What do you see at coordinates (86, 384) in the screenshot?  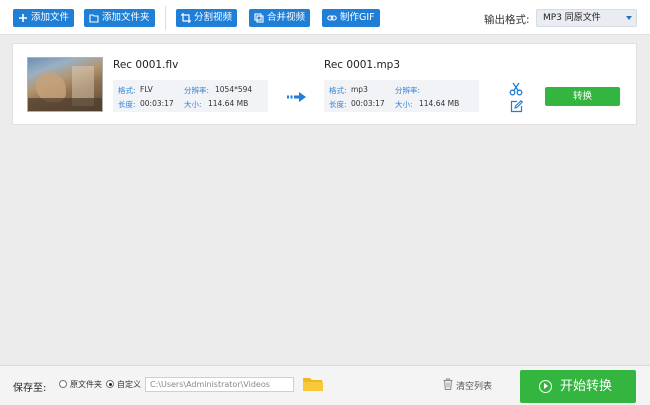 I see `original-folder-label: 原文件夹` at bounding box center [86, 384].